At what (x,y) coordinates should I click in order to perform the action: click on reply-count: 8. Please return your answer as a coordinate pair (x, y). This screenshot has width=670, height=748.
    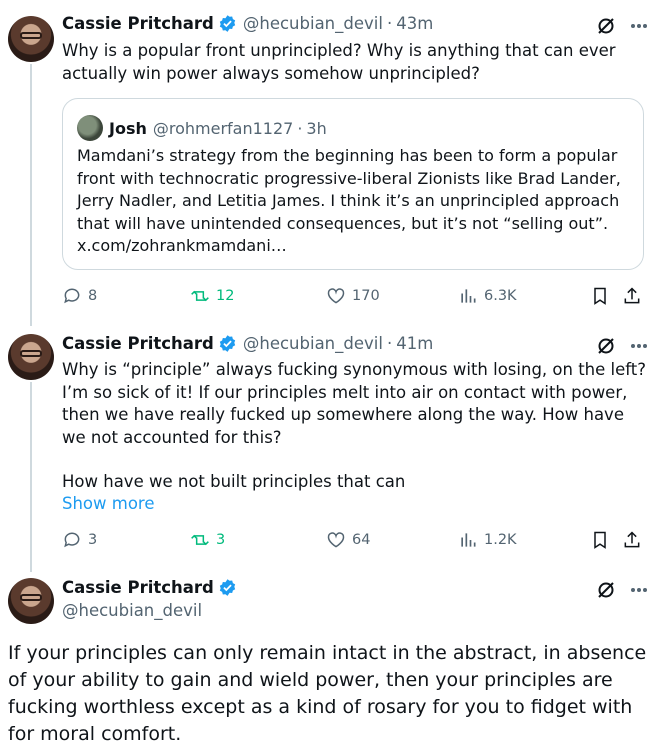
    Looking at the image, I should click on (93, 296).